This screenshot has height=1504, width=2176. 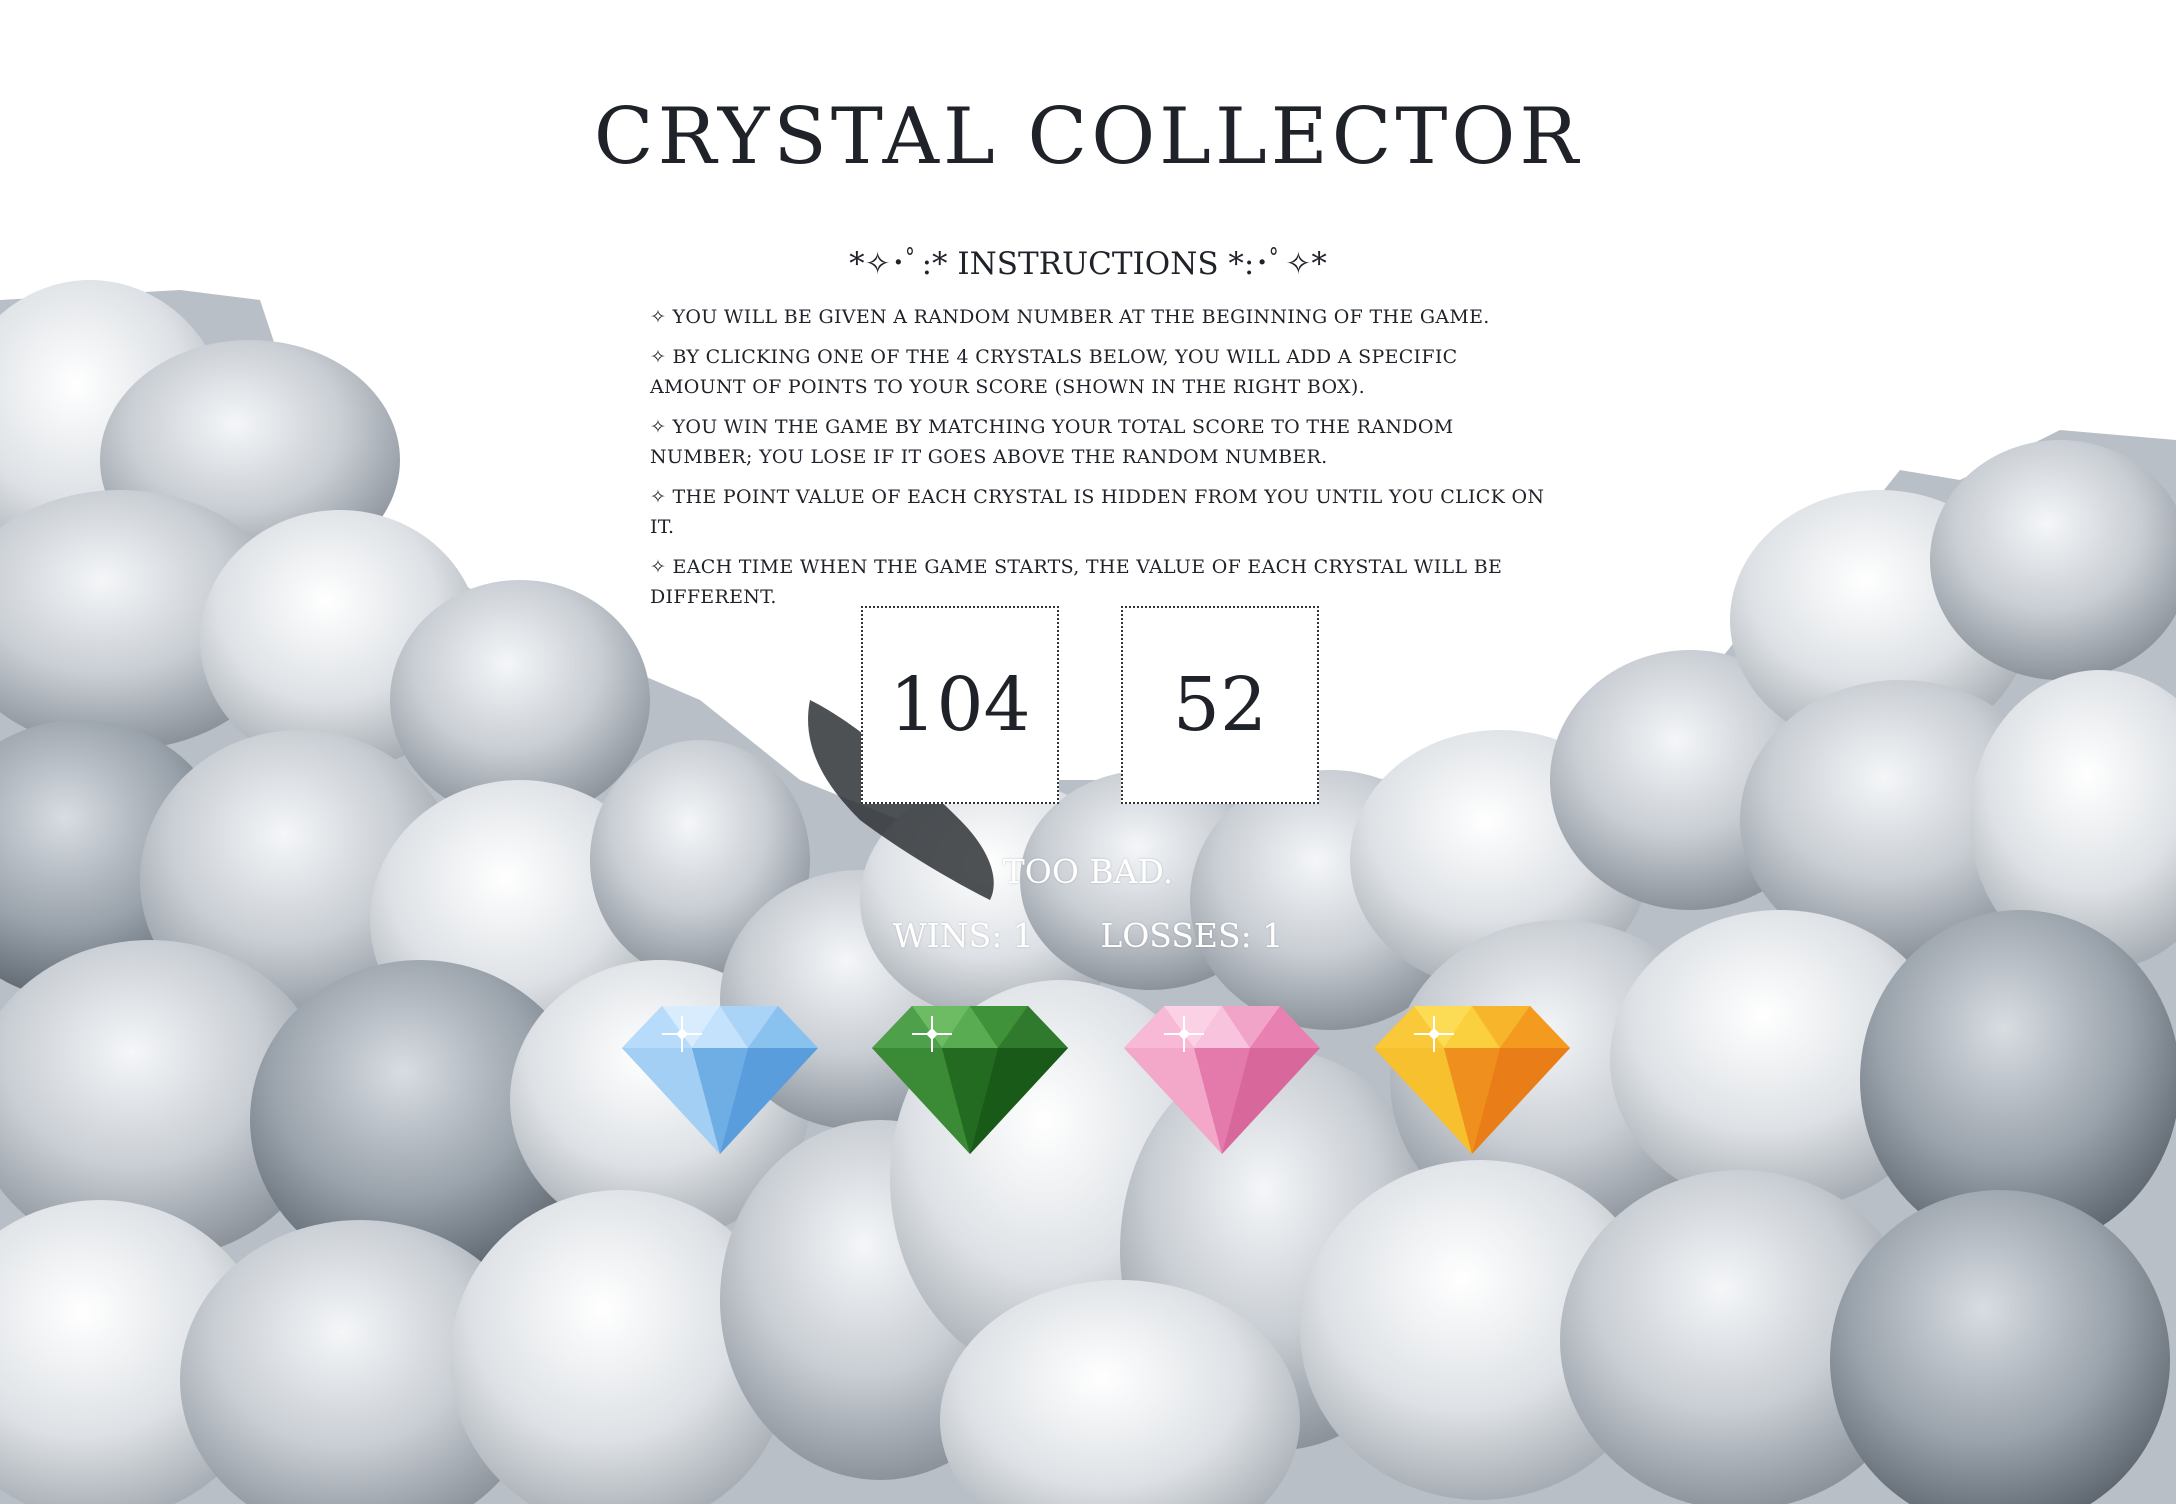 I want to click on current-score: 52, so click(x=1220, y=705).